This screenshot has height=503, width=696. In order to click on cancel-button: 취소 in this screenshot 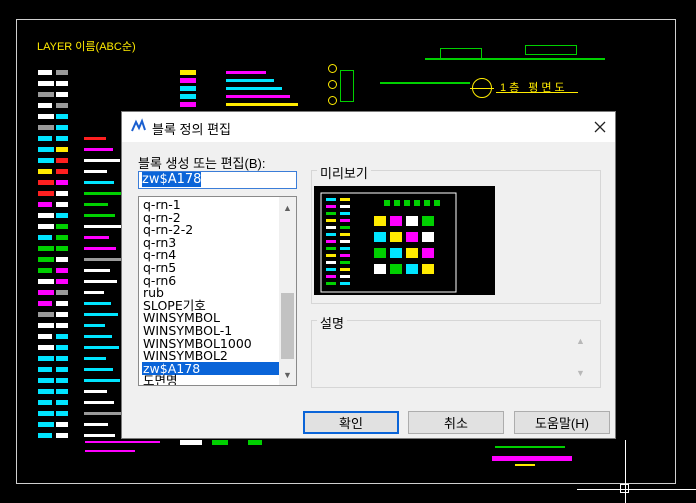, I will do `click(456, 422)`.